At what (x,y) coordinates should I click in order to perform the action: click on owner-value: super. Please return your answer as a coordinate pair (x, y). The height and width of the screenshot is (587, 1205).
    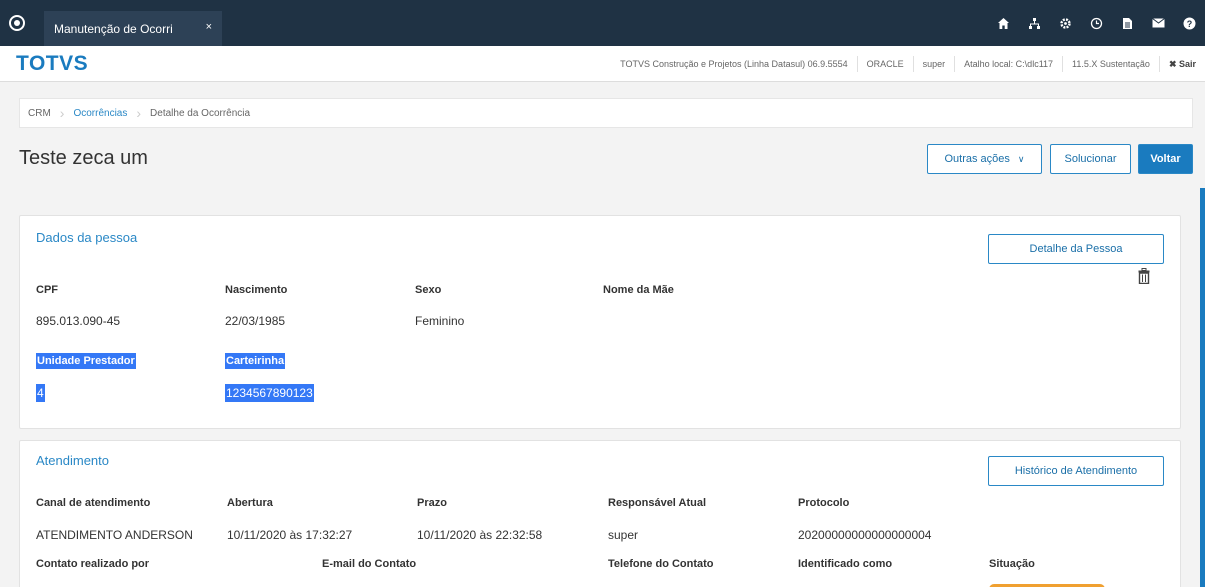
    Looking at the image, I should click on (623, 535).